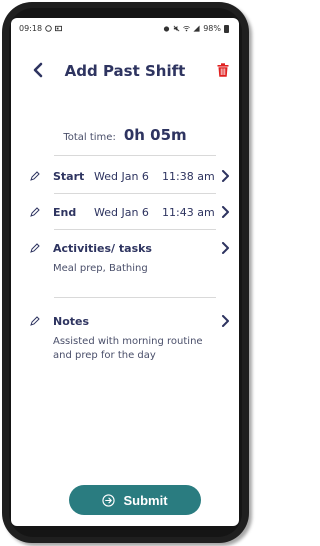 The image size is (320, 546). I want to click on start-row: Start Wed Jan 6 11:38 am, so click(125, 178).